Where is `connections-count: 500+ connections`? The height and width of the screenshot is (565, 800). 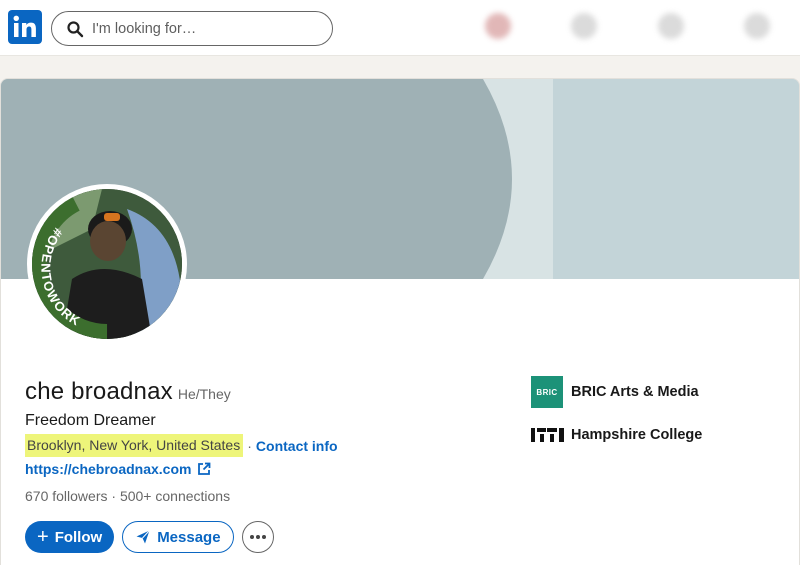
connections-count: 500+ connections is located at coordinates (175, 496).